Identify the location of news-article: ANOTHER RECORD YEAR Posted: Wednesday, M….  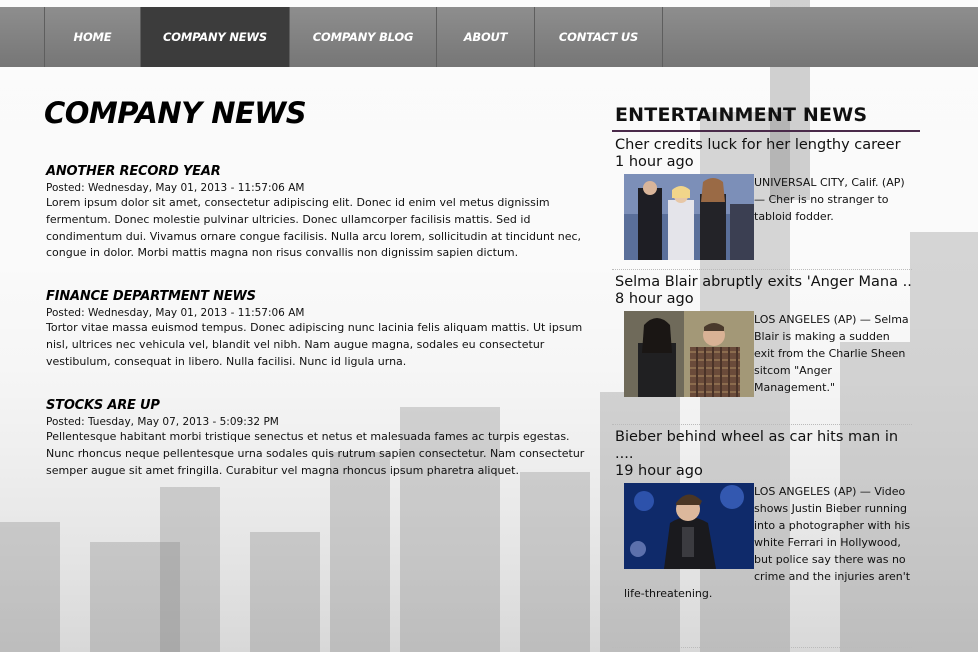
(322, 213).